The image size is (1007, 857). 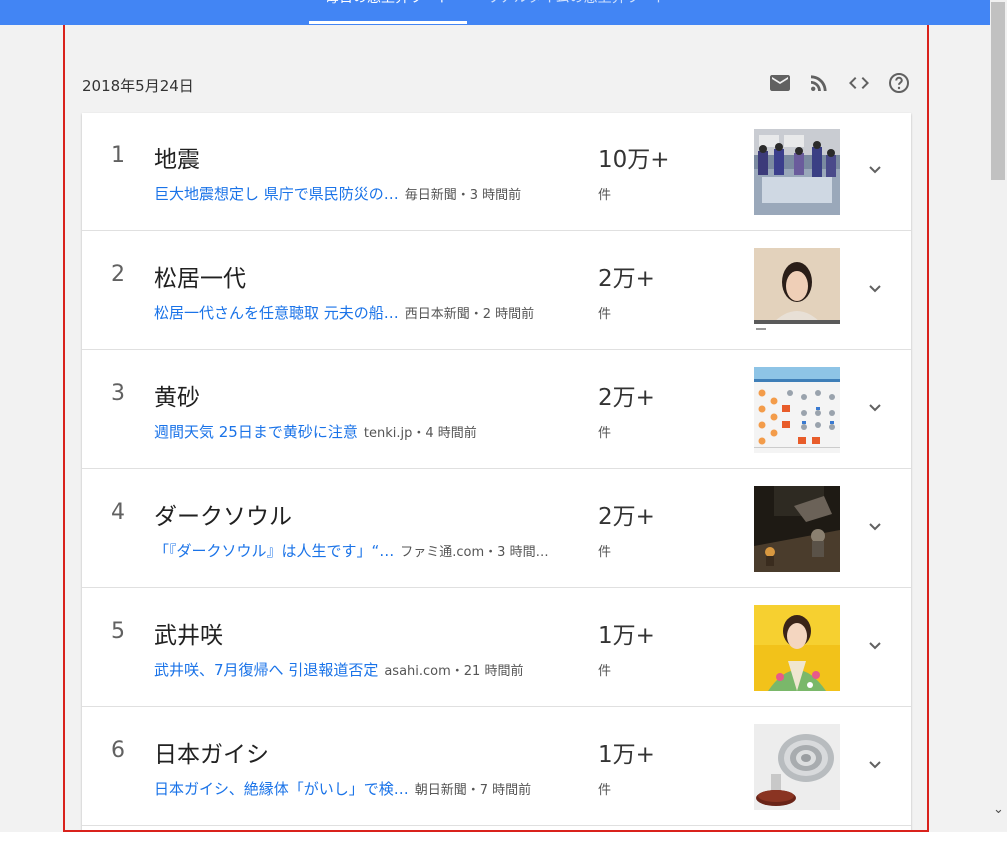 What do you see at coordinates (998, 91) in the screenshot?
I see `scrollbar-thumb` at bounding box center [998, 91].